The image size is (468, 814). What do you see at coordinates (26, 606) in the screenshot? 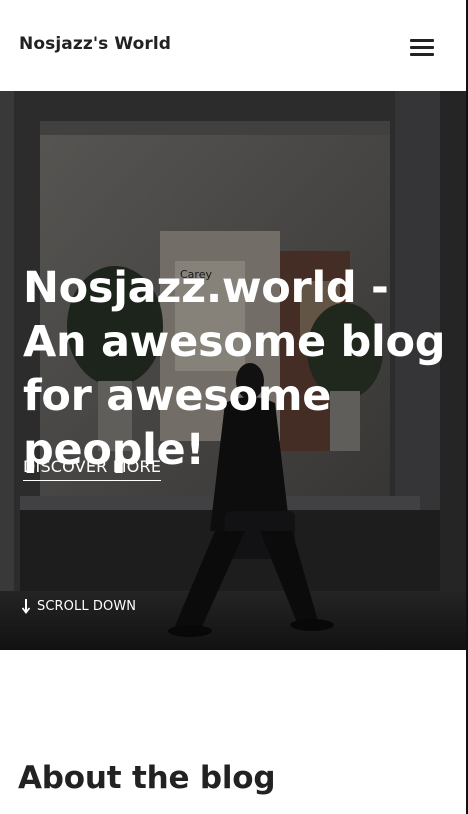
I see `arrow-down-icon` at bounding box center [26, 606].